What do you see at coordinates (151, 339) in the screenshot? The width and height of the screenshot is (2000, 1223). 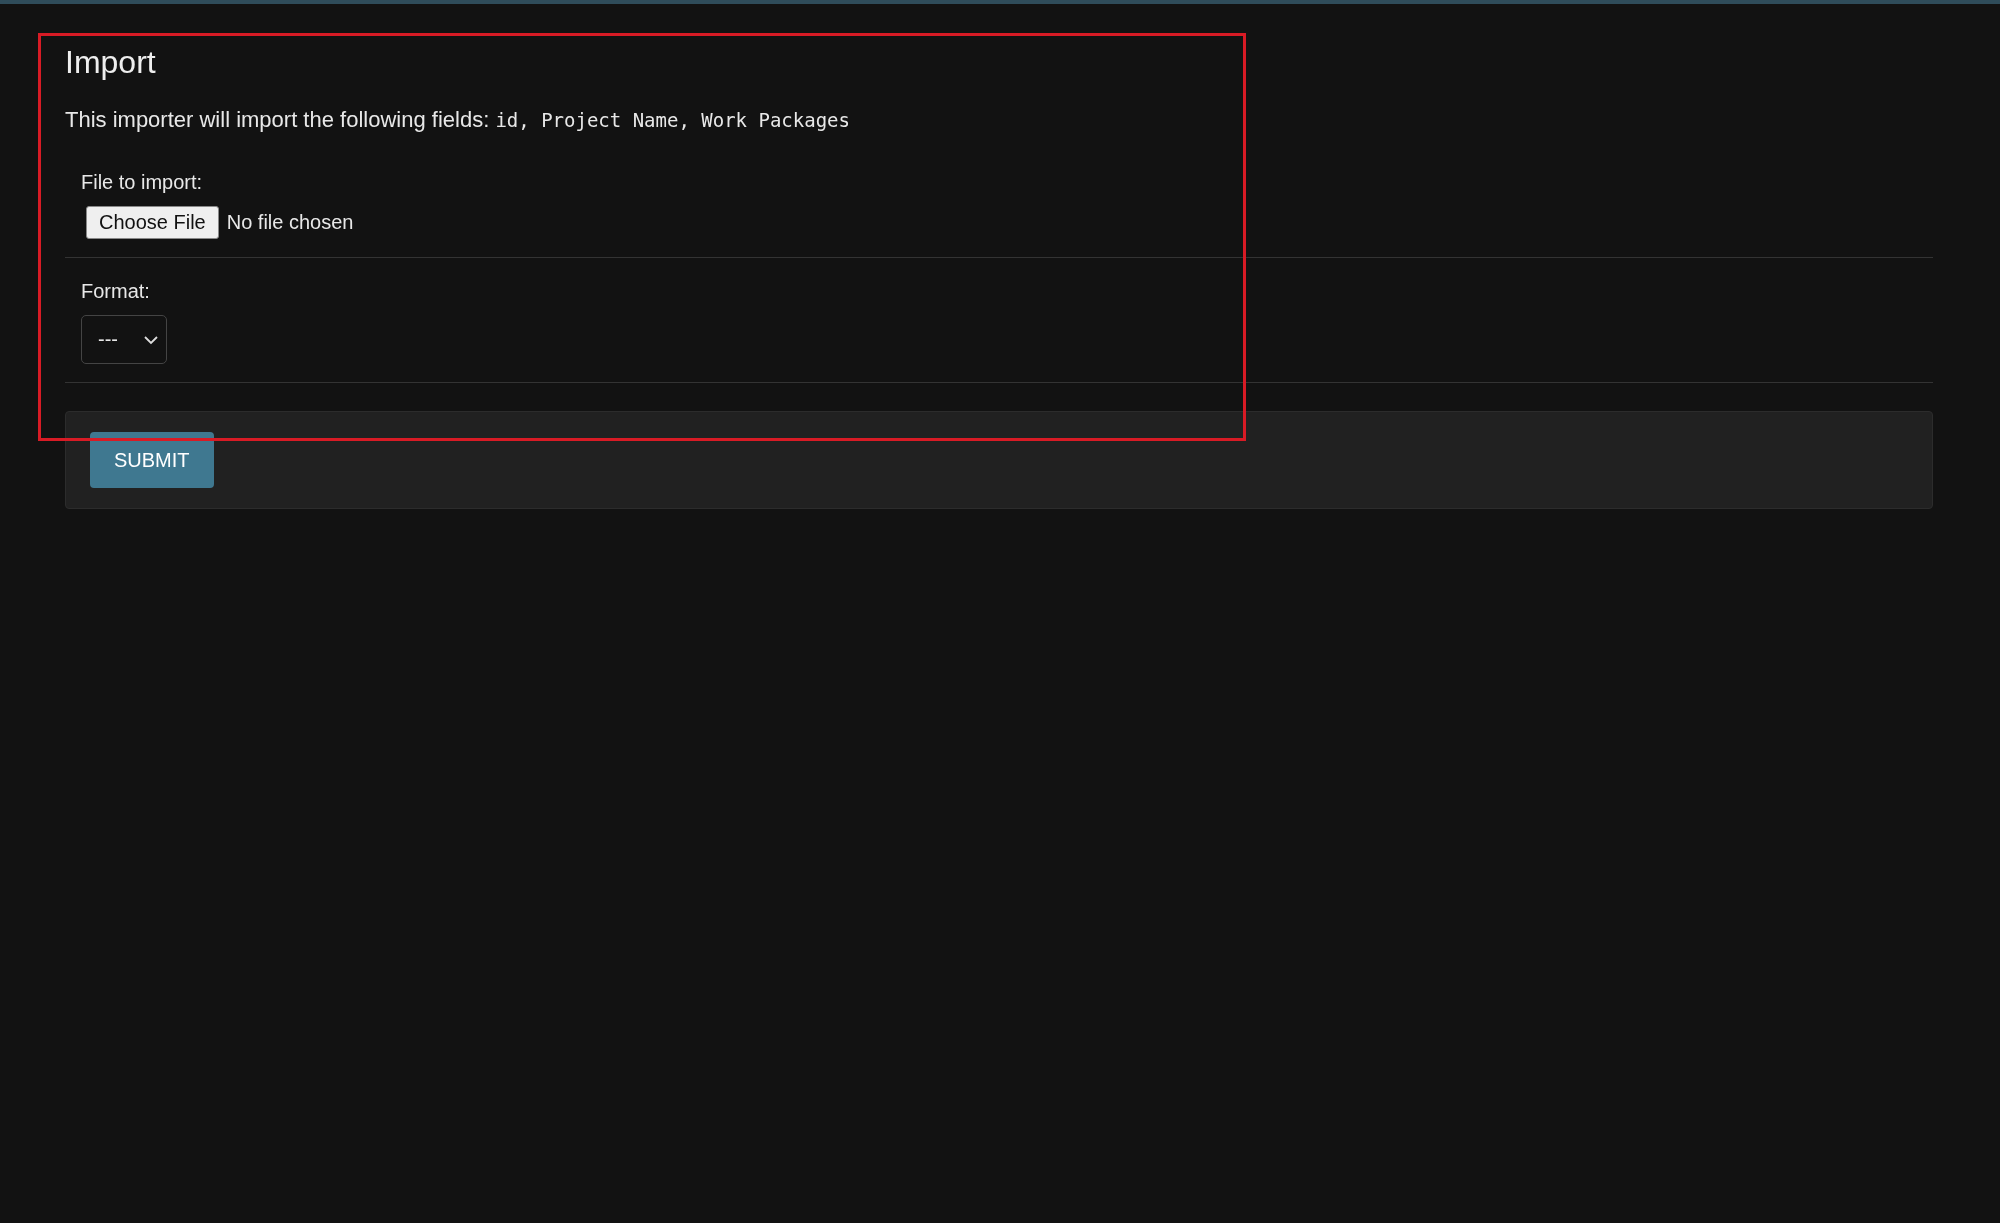 I see `chevron-down-icon` at bounding box center [151, 339].